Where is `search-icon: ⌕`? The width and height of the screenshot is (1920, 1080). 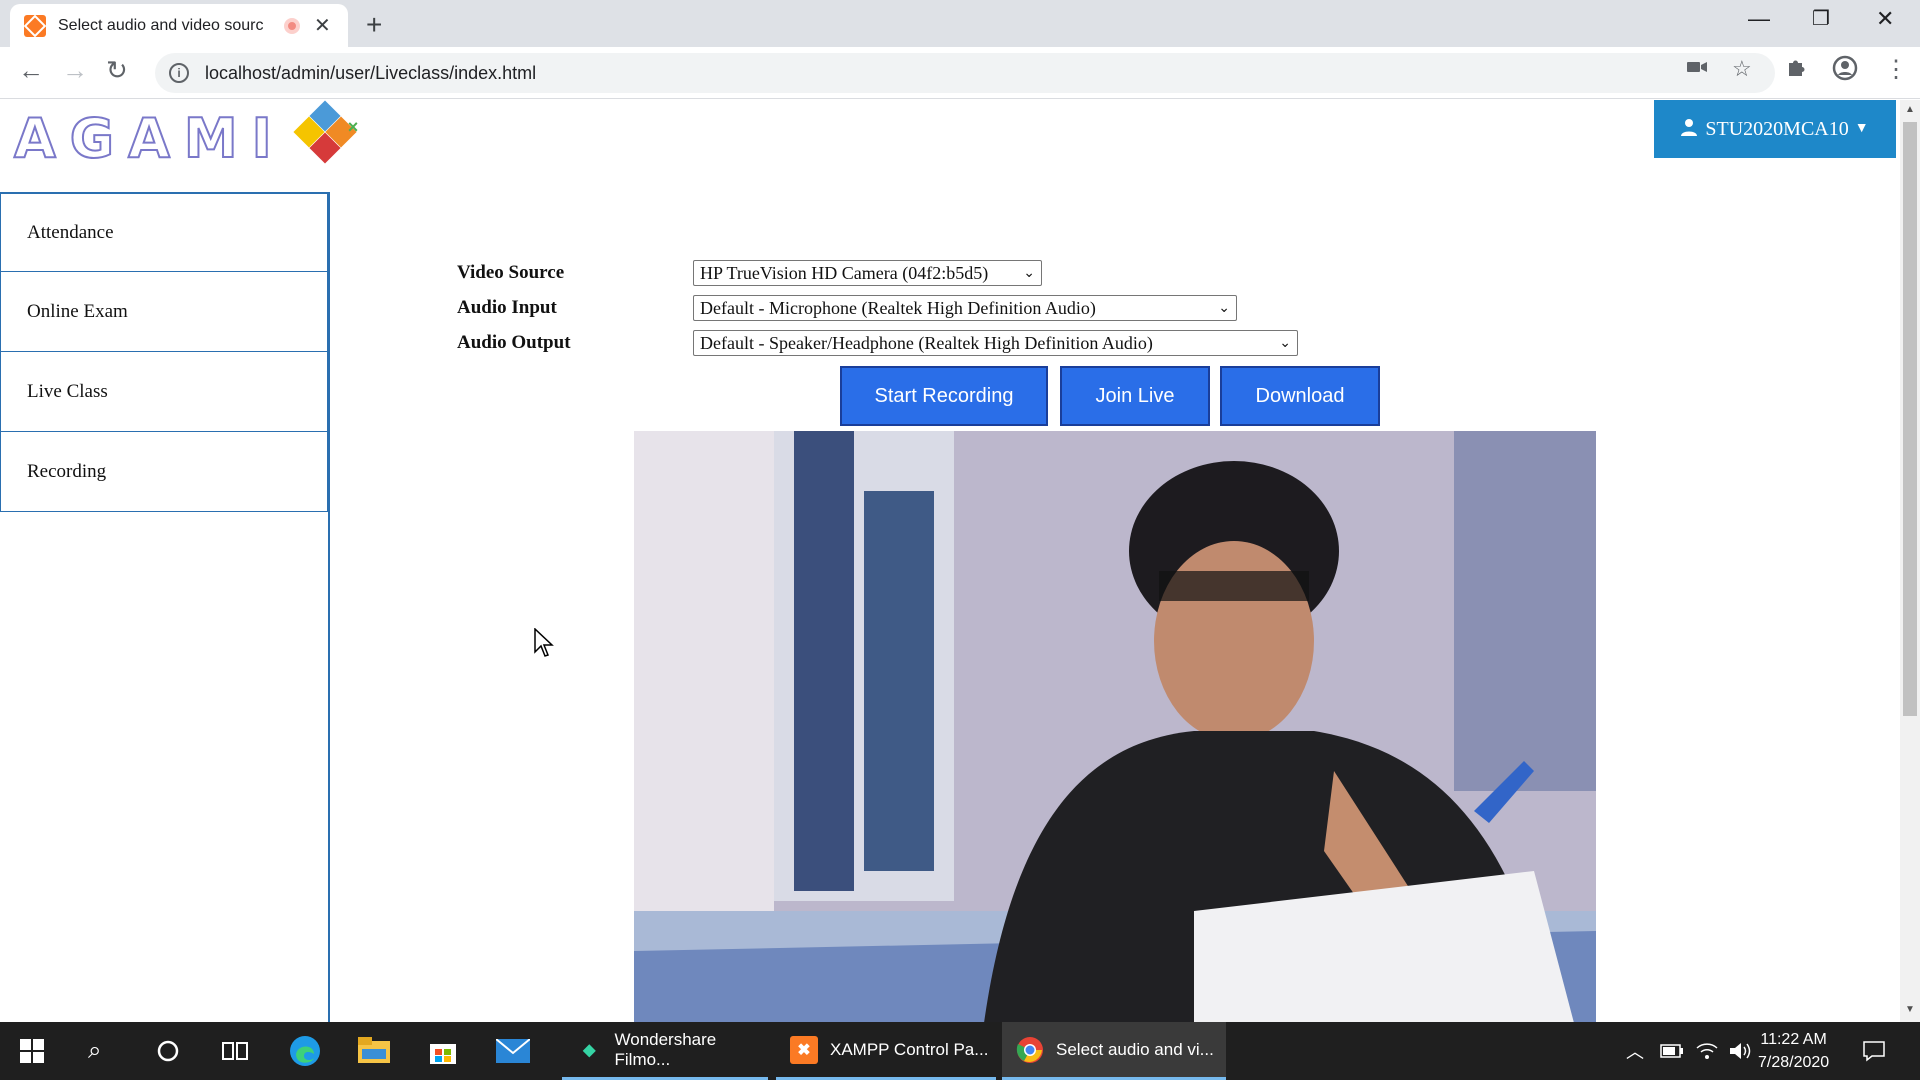
search-icon: ⌕ is located at coordinates (94, 1051).